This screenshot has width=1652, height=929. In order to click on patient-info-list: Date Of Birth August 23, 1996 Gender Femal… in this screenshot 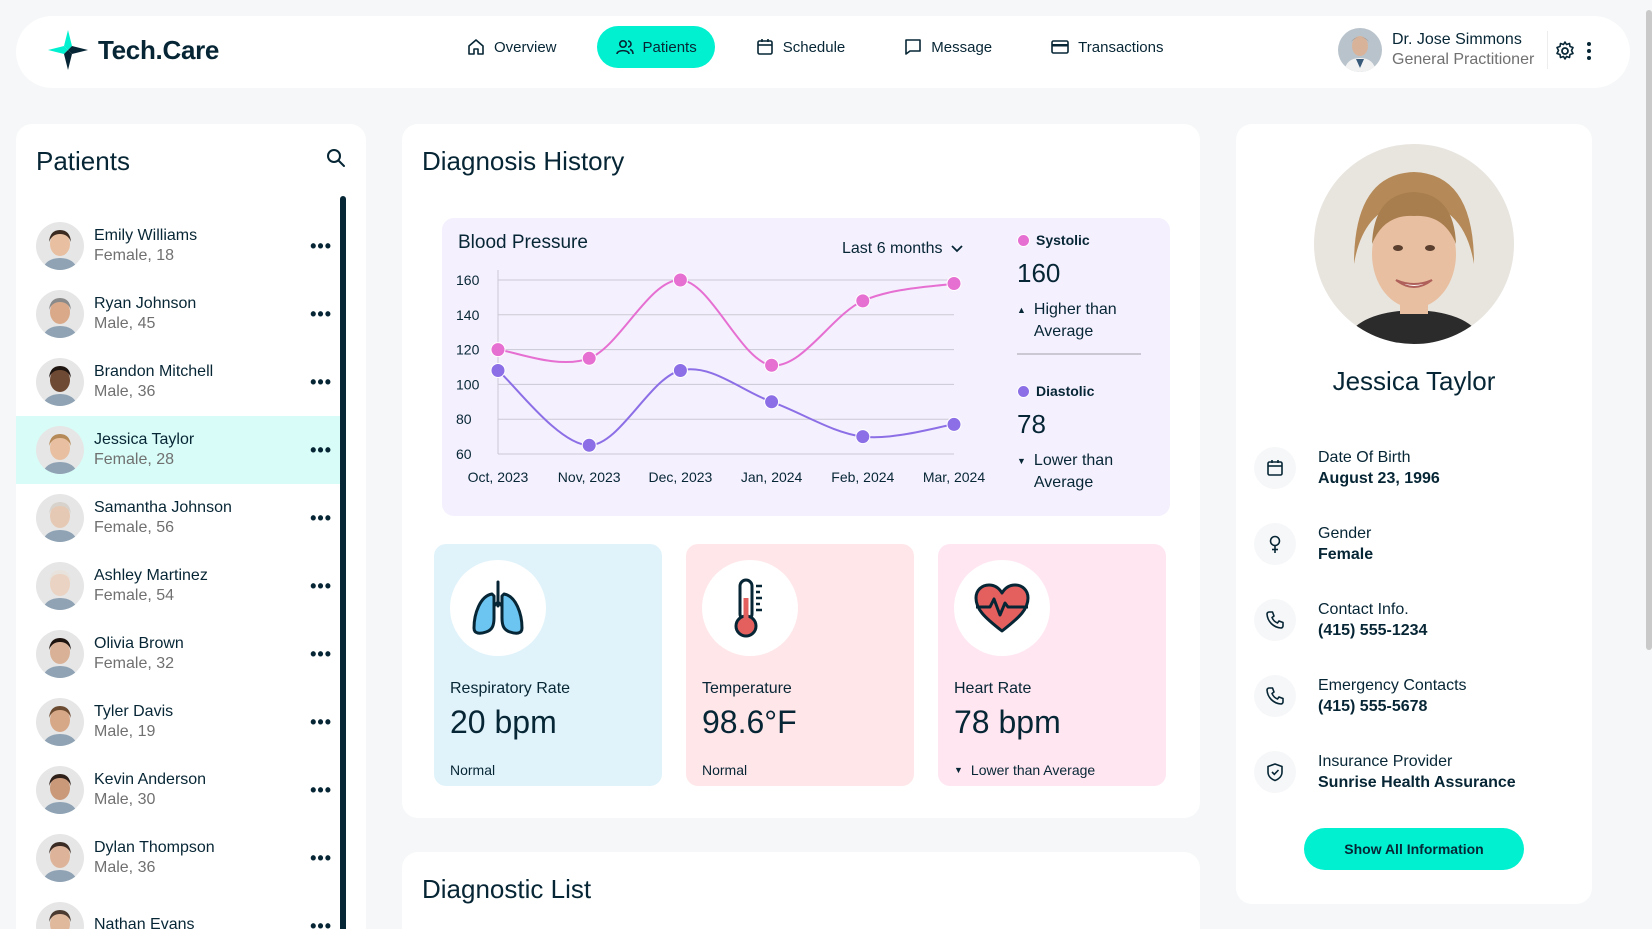, I will do `click(1385, 620)`.